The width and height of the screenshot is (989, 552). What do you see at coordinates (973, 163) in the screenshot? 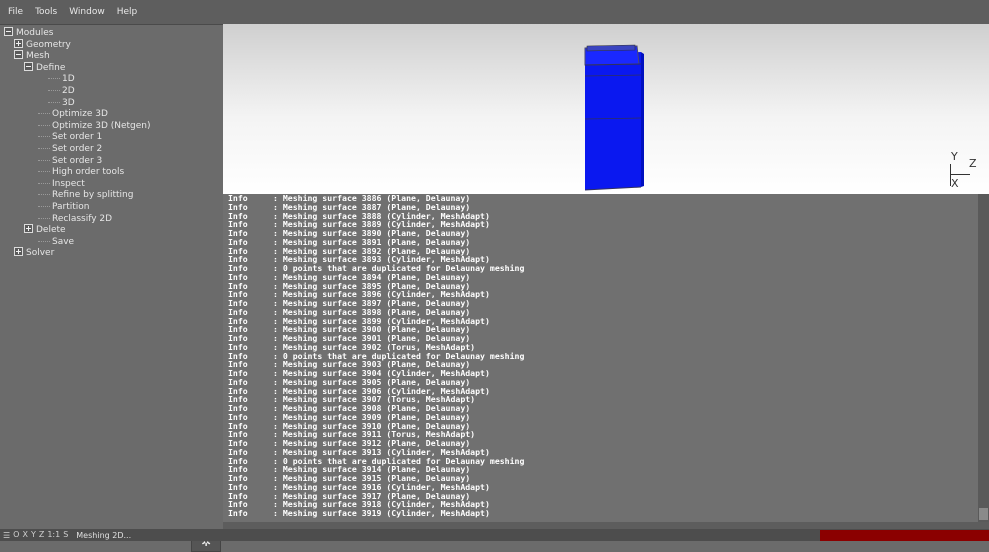
I see `axis-label-z: Z` at bounding box center [973, 163].